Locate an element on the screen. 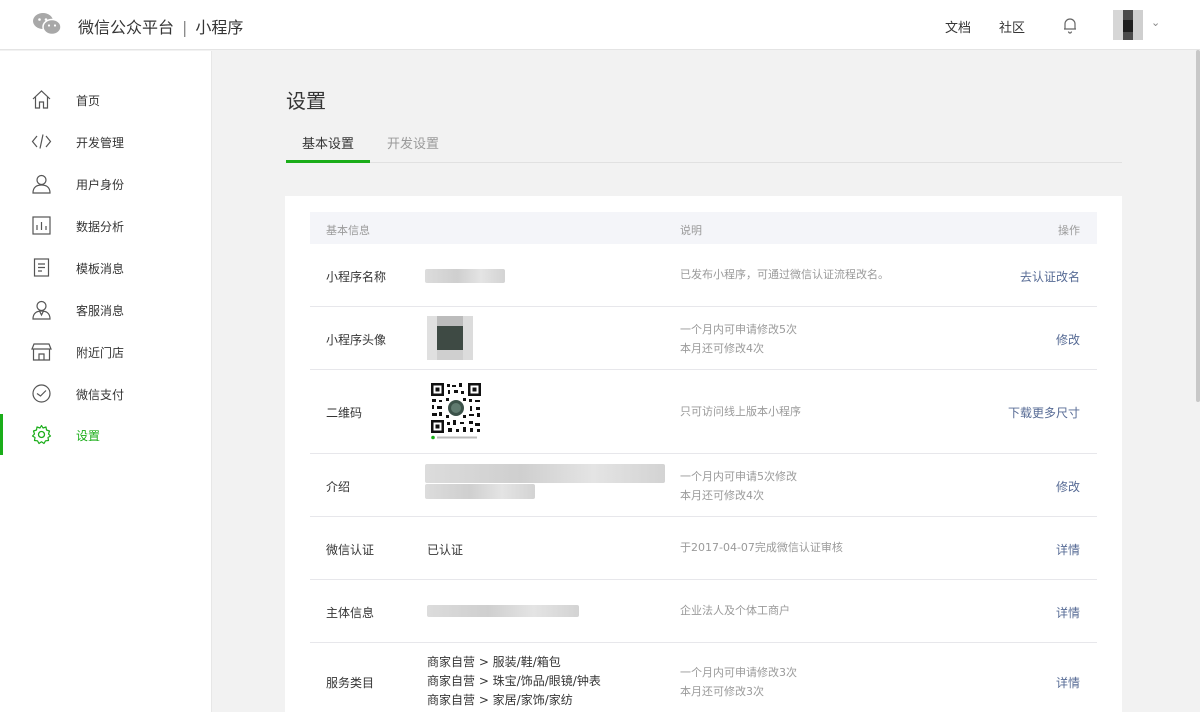  category-item: 商家自营 > 珠宝/饰品/眼镜/钟表 is located at coordinates (514, 681).